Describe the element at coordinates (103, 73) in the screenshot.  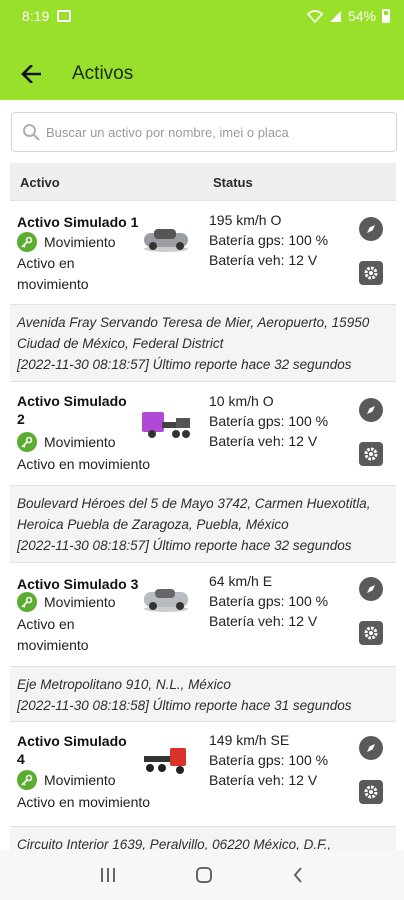
I see `page-title: Activos` at that location.